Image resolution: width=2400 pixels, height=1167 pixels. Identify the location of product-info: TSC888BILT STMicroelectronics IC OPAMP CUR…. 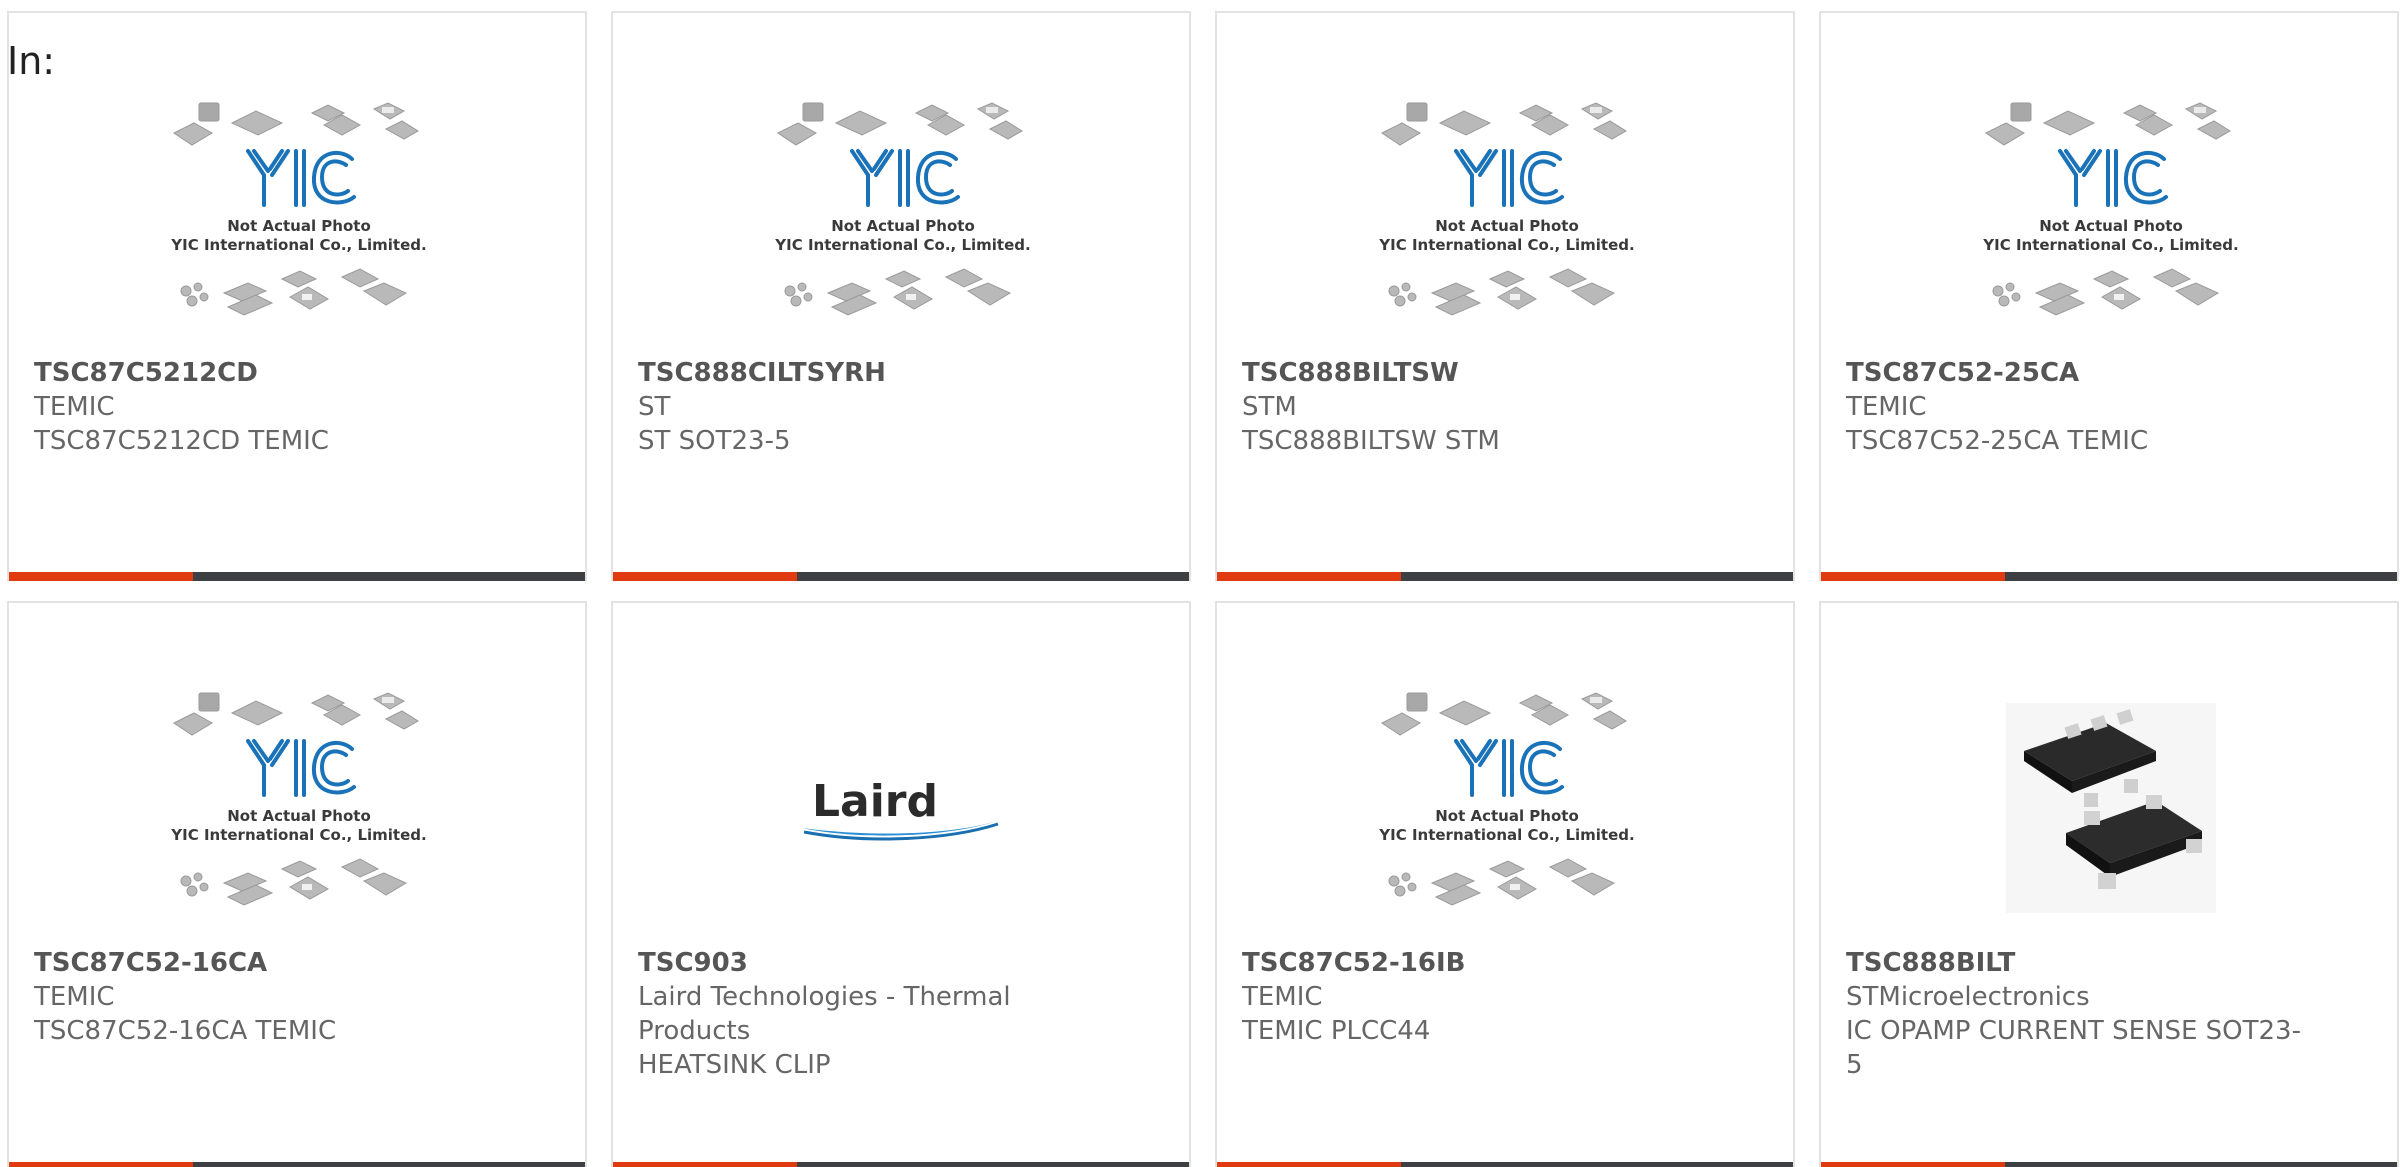
(2076, 1014).